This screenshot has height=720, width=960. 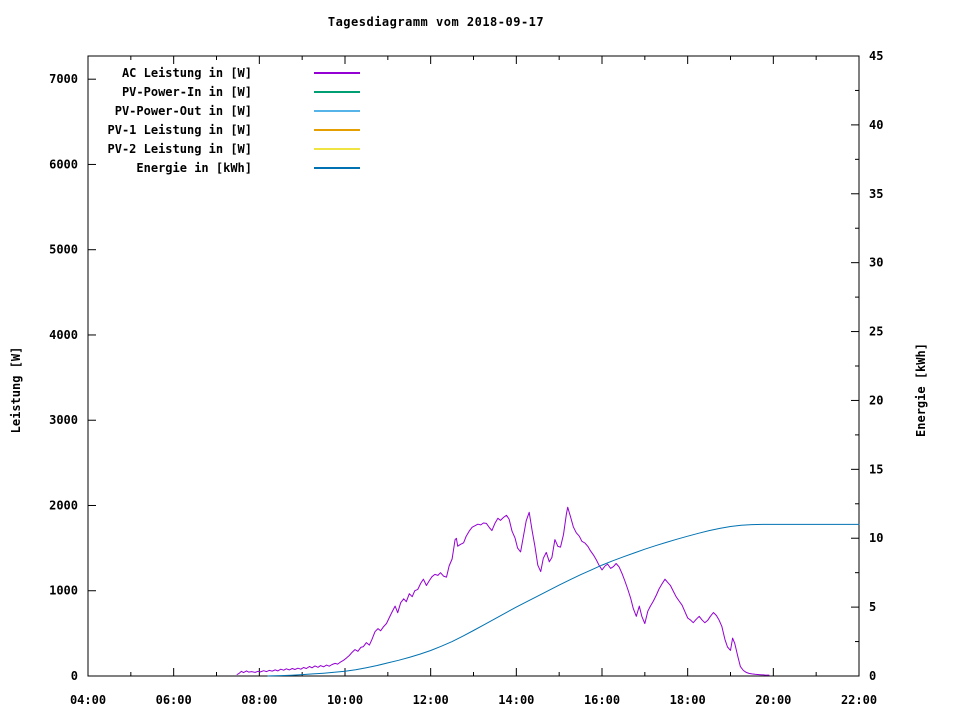 What do you see at coordinates (259, 700) in the screenshot?
I see `x-tick-label: 08:00` at bounding box center [259, 700].